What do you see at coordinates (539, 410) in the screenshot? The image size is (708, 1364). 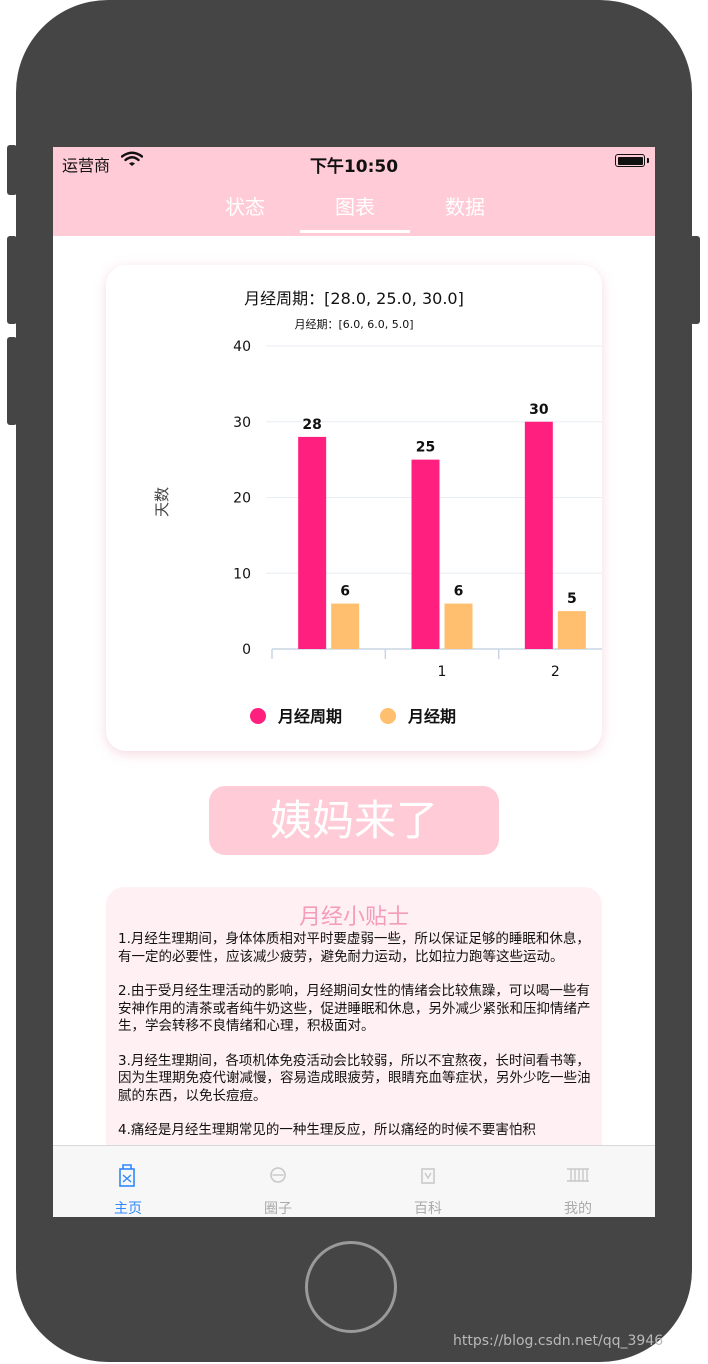 I see `bar-data-label: 30` at bounding box center [539, 410].